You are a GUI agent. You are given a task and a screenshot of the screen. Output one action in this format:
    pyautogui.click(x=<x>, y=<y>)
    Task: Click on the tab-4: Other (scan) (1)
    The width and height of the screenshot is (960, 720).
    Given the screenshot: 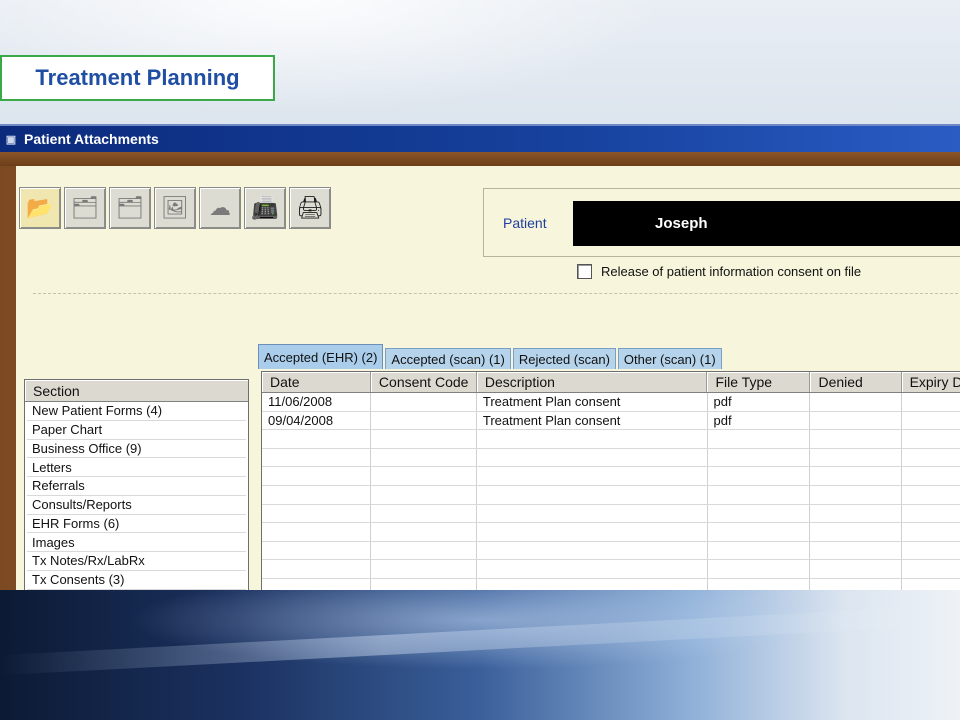 What is the action you would take?
    pyautogui.click(x=669, y=358)
    